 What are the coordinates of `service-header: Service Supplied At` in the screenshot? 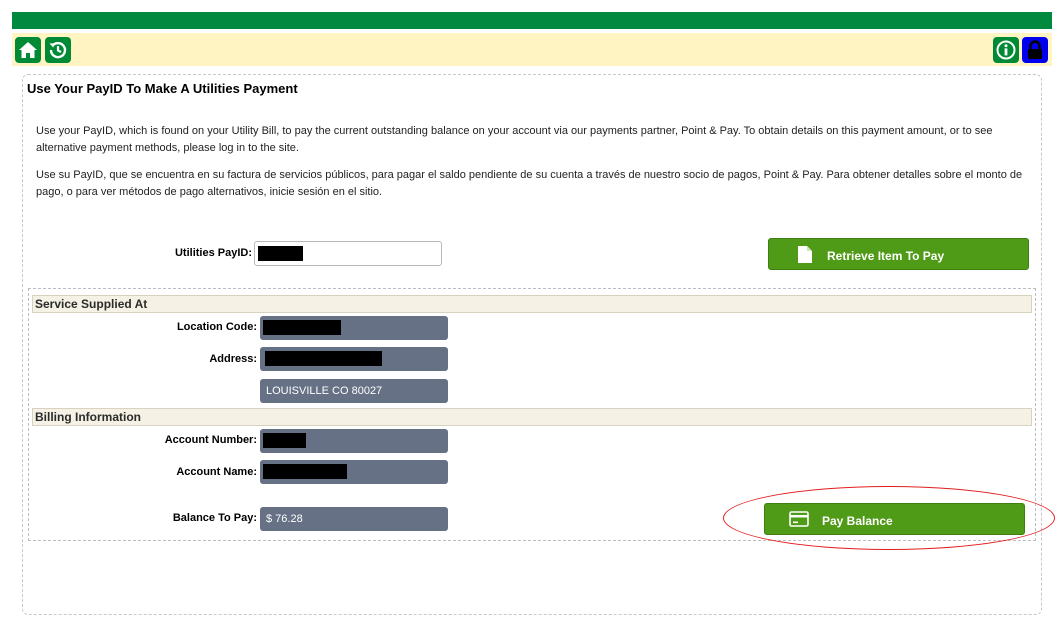 It's located at (532, 304).